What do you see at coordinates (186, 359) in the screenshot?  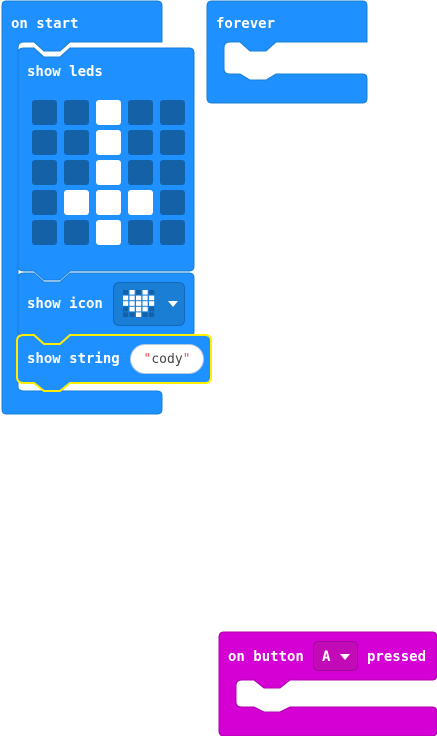 I see `close-quote: "` at bounding box center [186, 359].